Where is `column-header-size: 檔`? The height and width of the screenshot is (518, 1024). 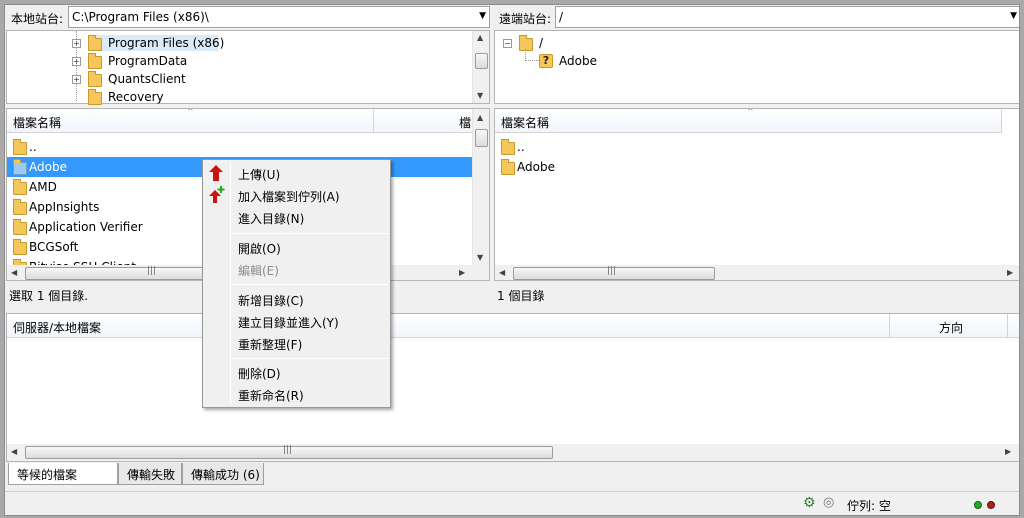 column-header-size: 檔 is located at coordinates (465, 122).